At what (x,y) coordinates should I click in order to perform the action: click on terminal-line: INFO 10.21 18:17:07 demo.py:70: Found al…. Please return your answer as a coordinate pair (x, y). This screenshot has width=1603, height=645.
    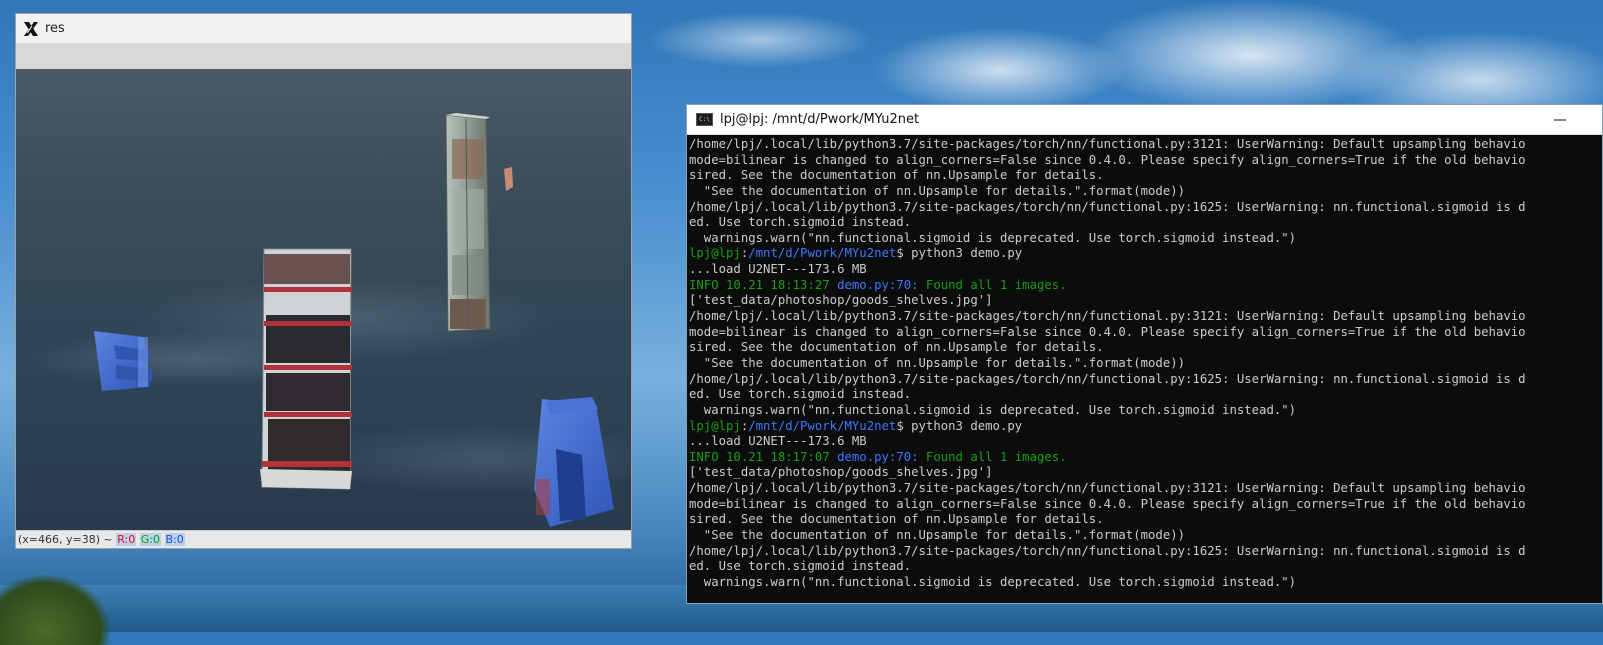
    Looking at the image, I should click on (1145, 458).